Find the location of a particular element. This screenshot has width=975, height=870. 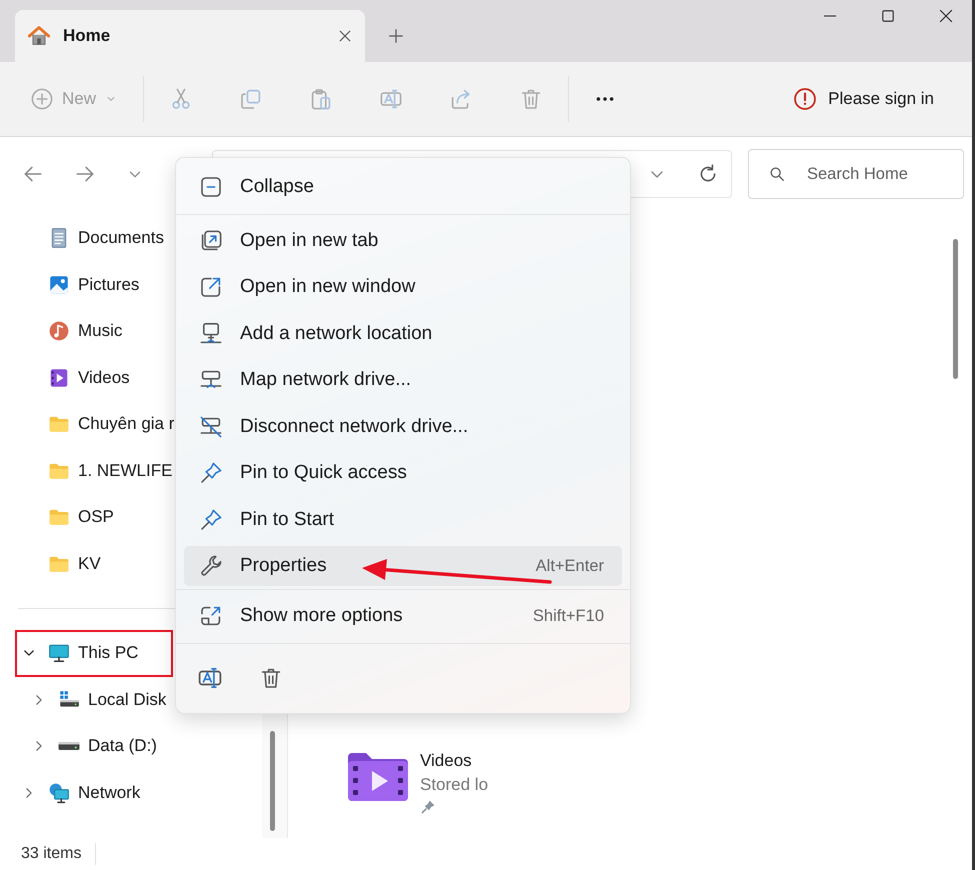

item-name: Videos is located at coordinates (446, 761).